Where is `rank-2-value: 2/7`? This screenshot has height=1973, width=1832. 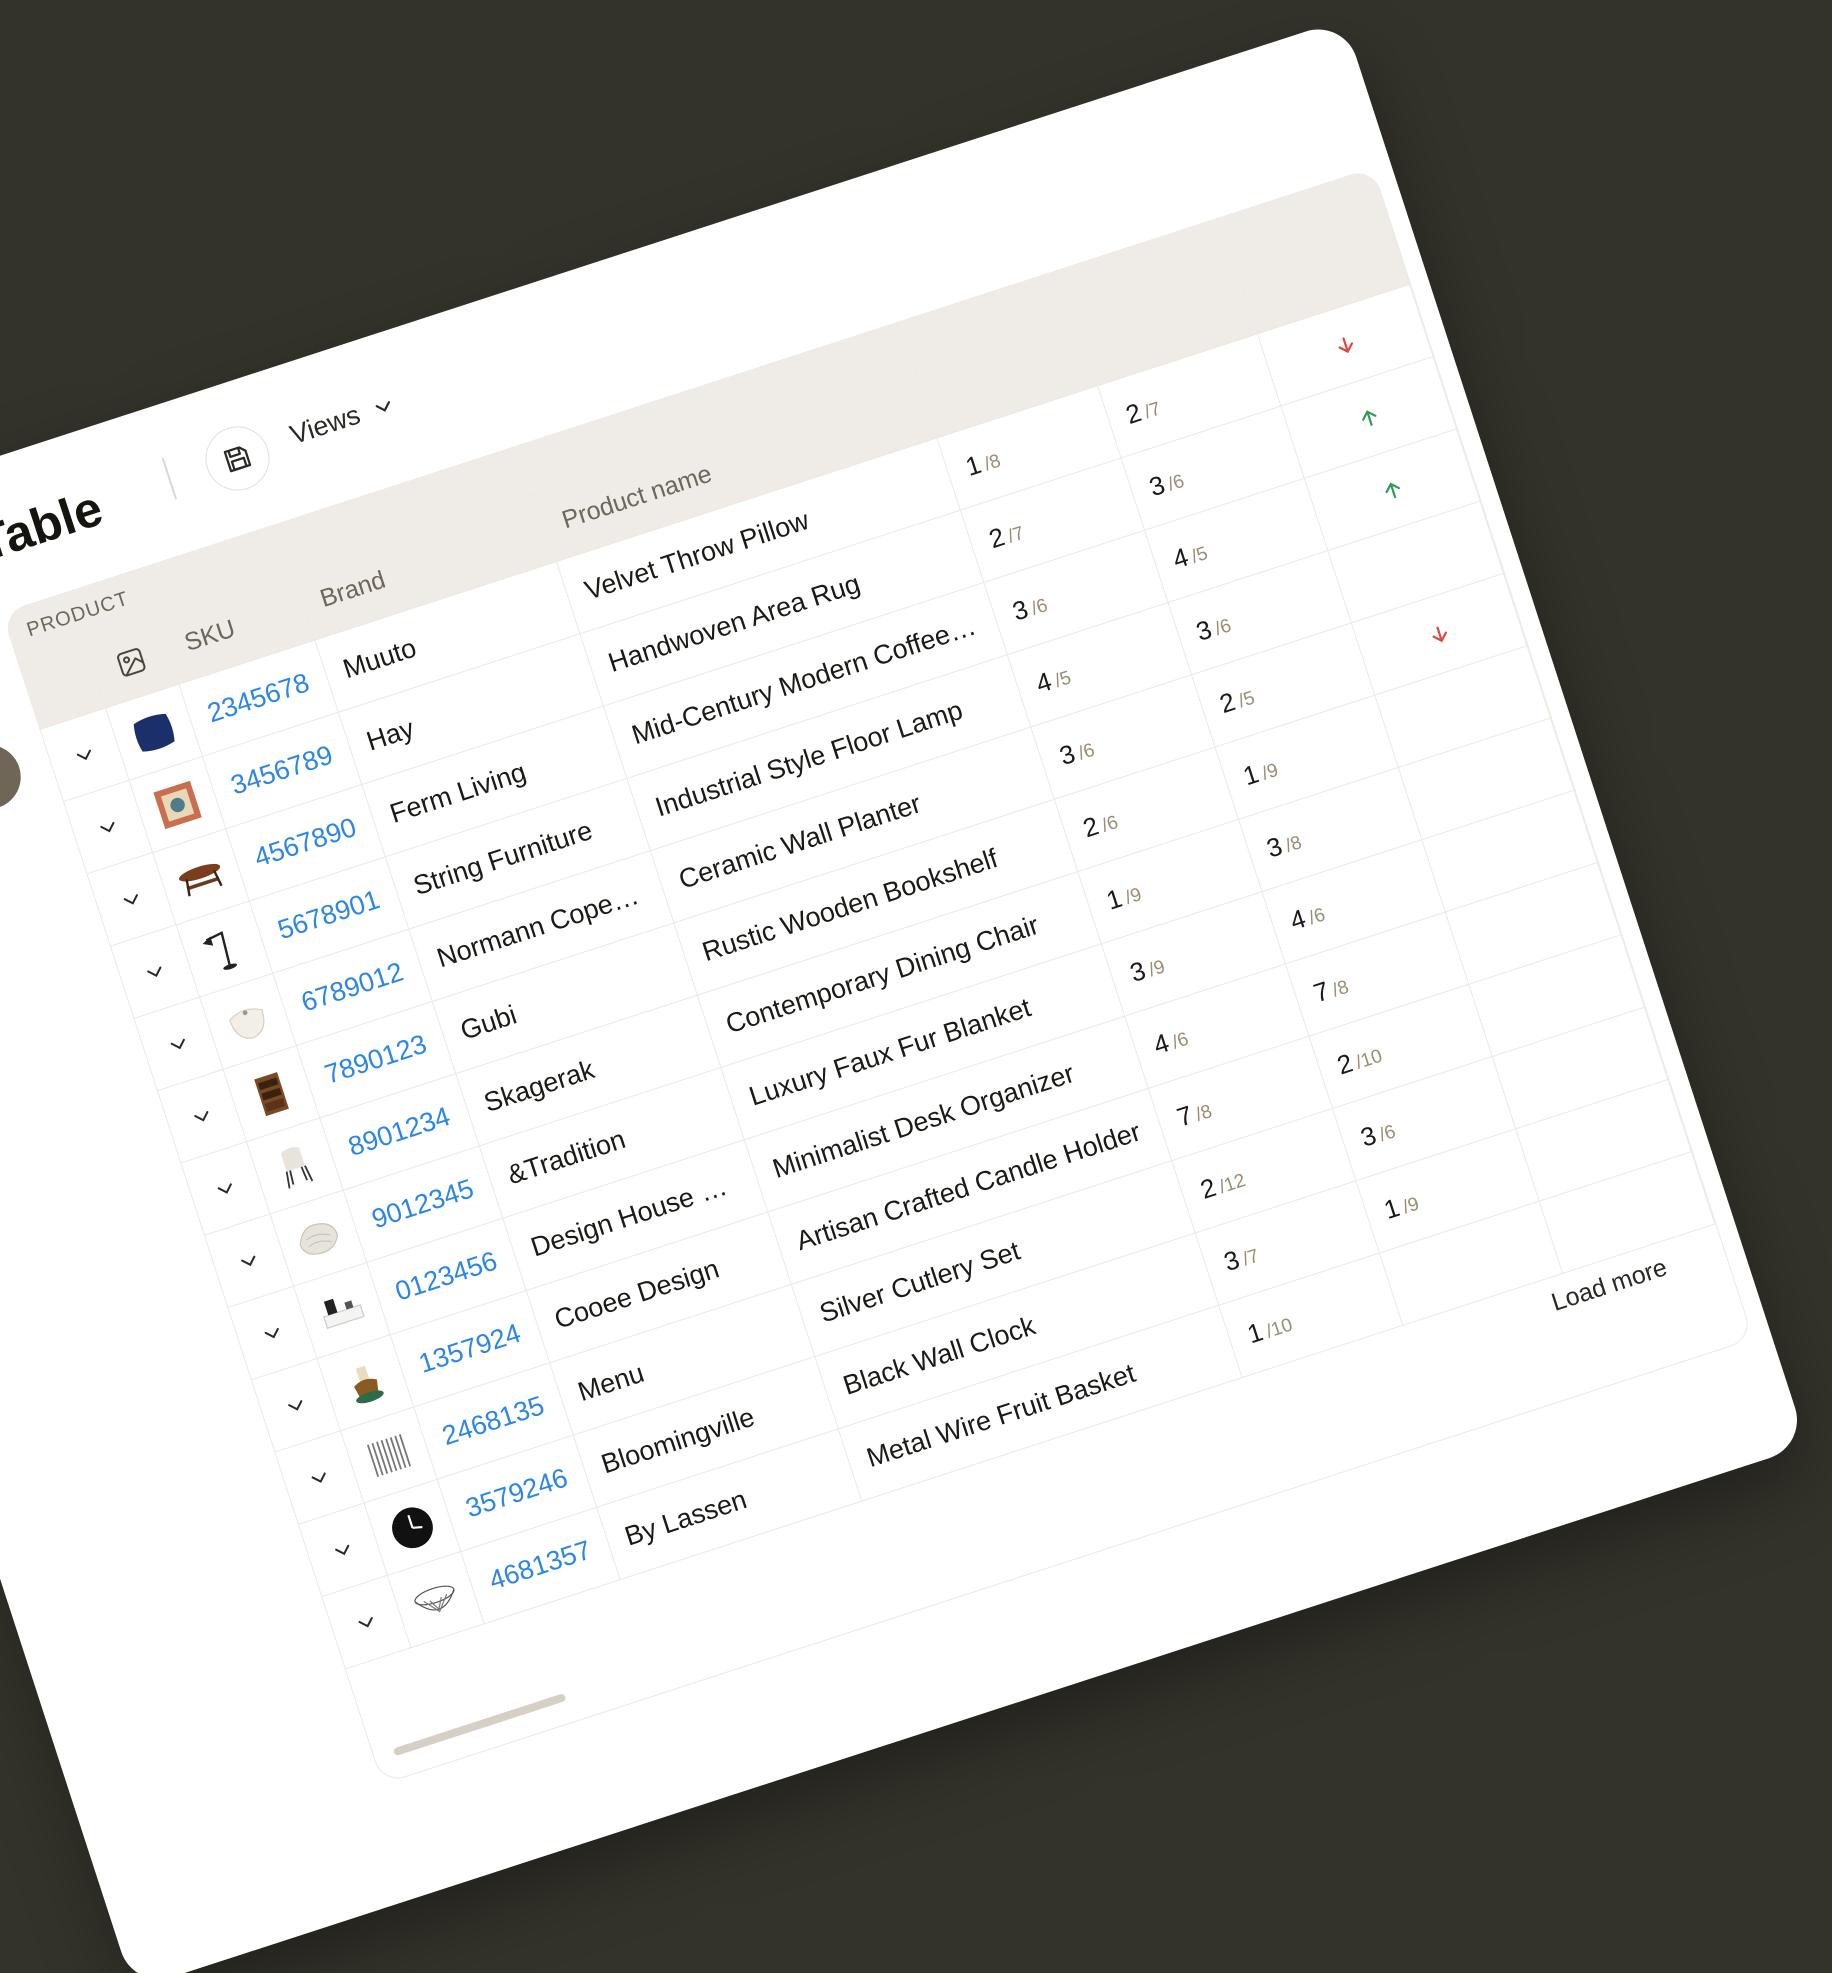 rank-2-value: 2/7 is located at coordinates (1143, 411).